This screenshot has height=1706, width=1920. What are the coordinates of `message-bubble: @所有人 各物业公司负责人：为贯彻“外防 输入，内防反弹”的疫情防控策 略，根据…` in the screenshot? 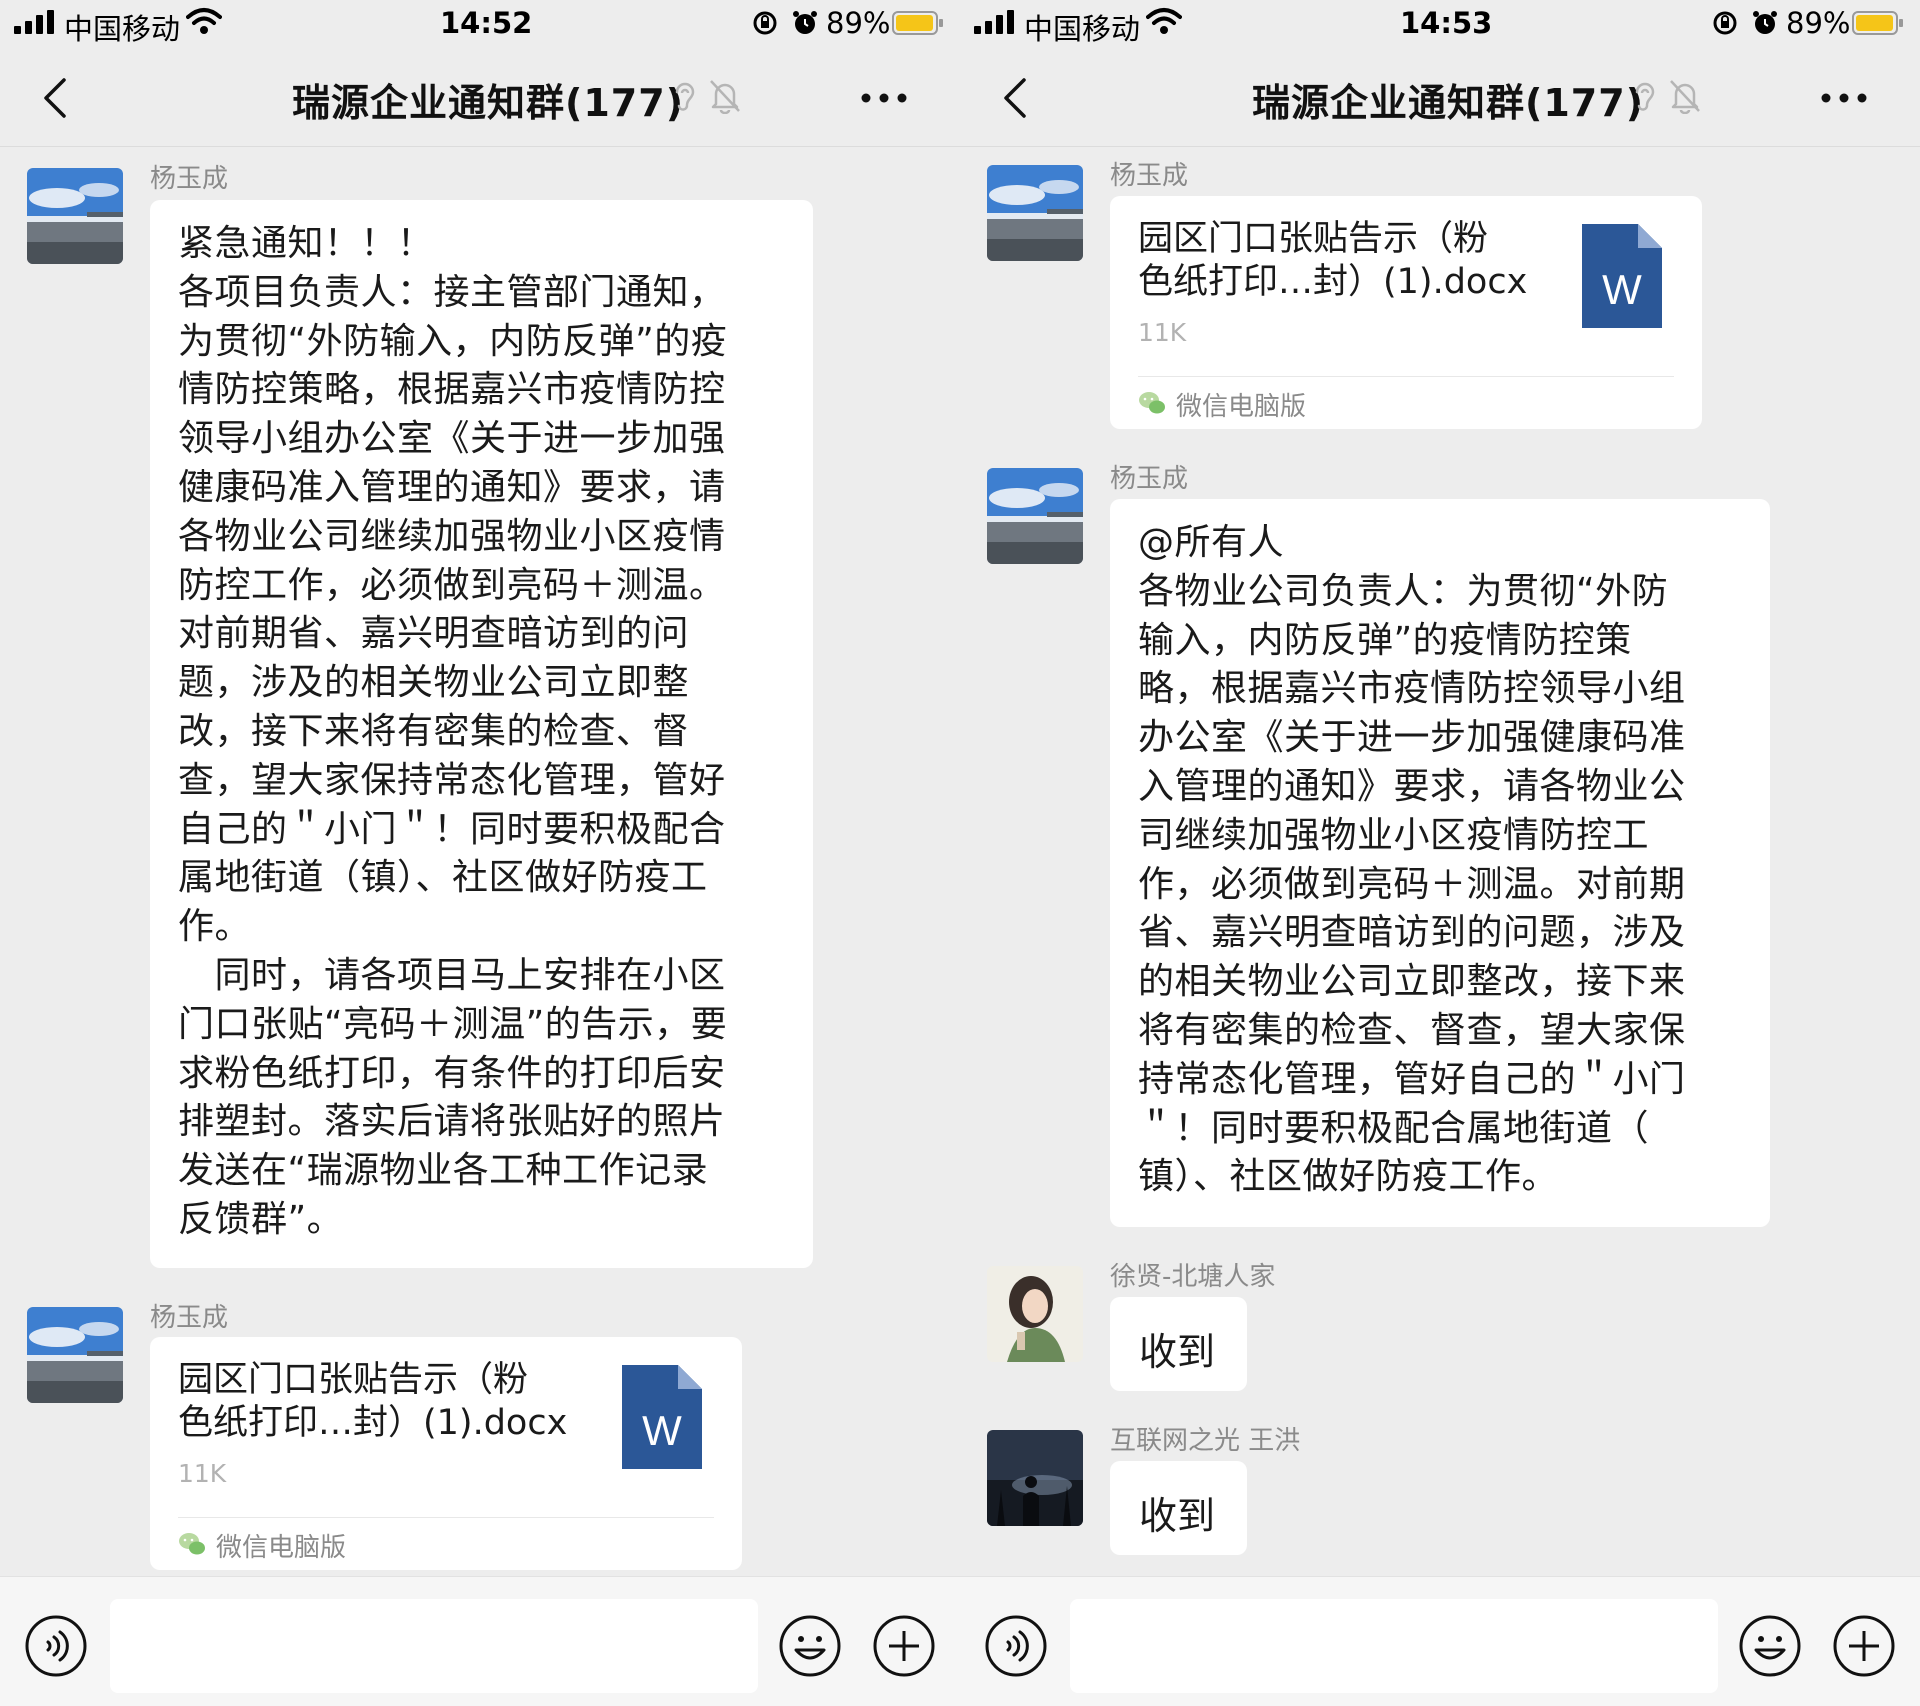 It's located at (1440, 863).